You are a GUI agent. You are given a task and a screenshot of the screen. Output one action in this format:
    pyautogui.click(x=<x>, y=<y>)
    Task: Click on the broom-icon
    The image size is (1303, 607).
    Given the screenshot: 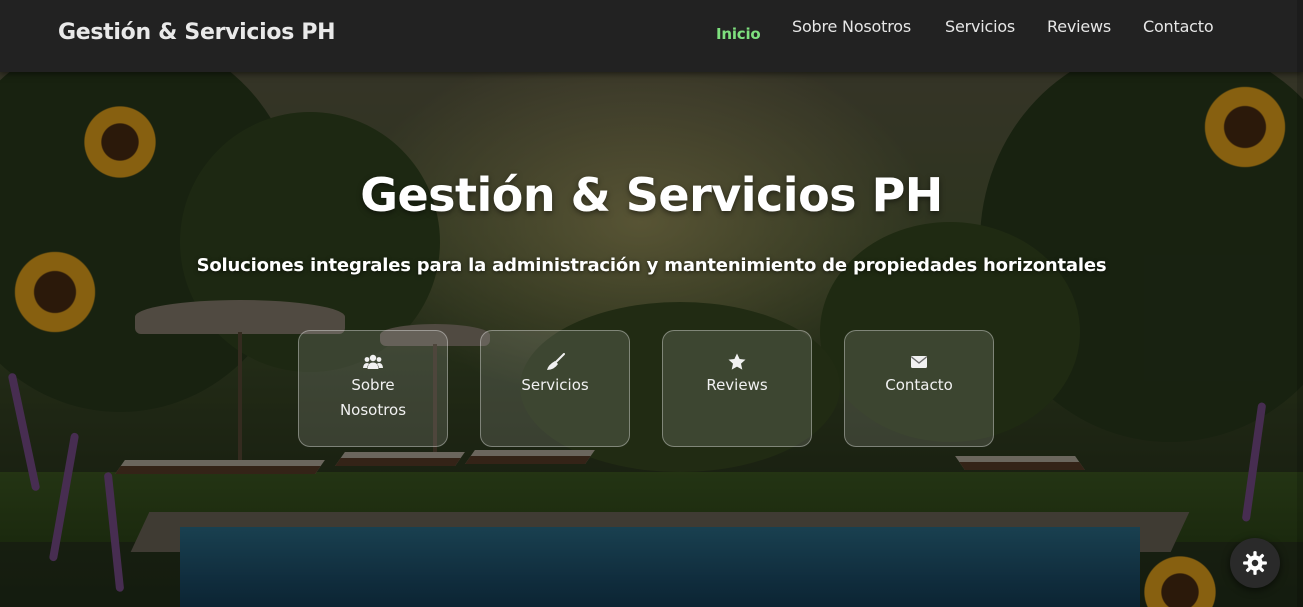 What is the action you would take?
    pyautogui.click(x=556, y=361)
    